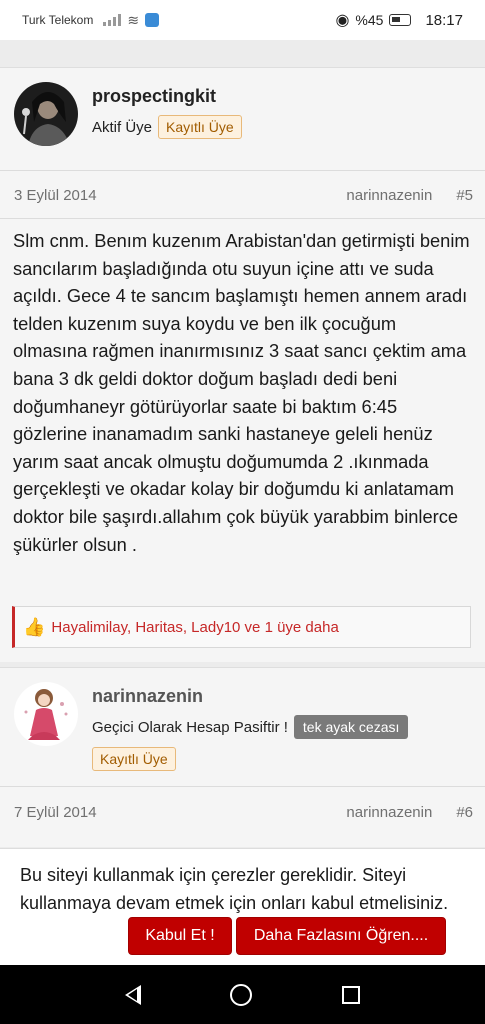  Describe the element at coordinates (55, 195) in the screenshot. I see `post-date: 3 Eylül 2014` at that location.